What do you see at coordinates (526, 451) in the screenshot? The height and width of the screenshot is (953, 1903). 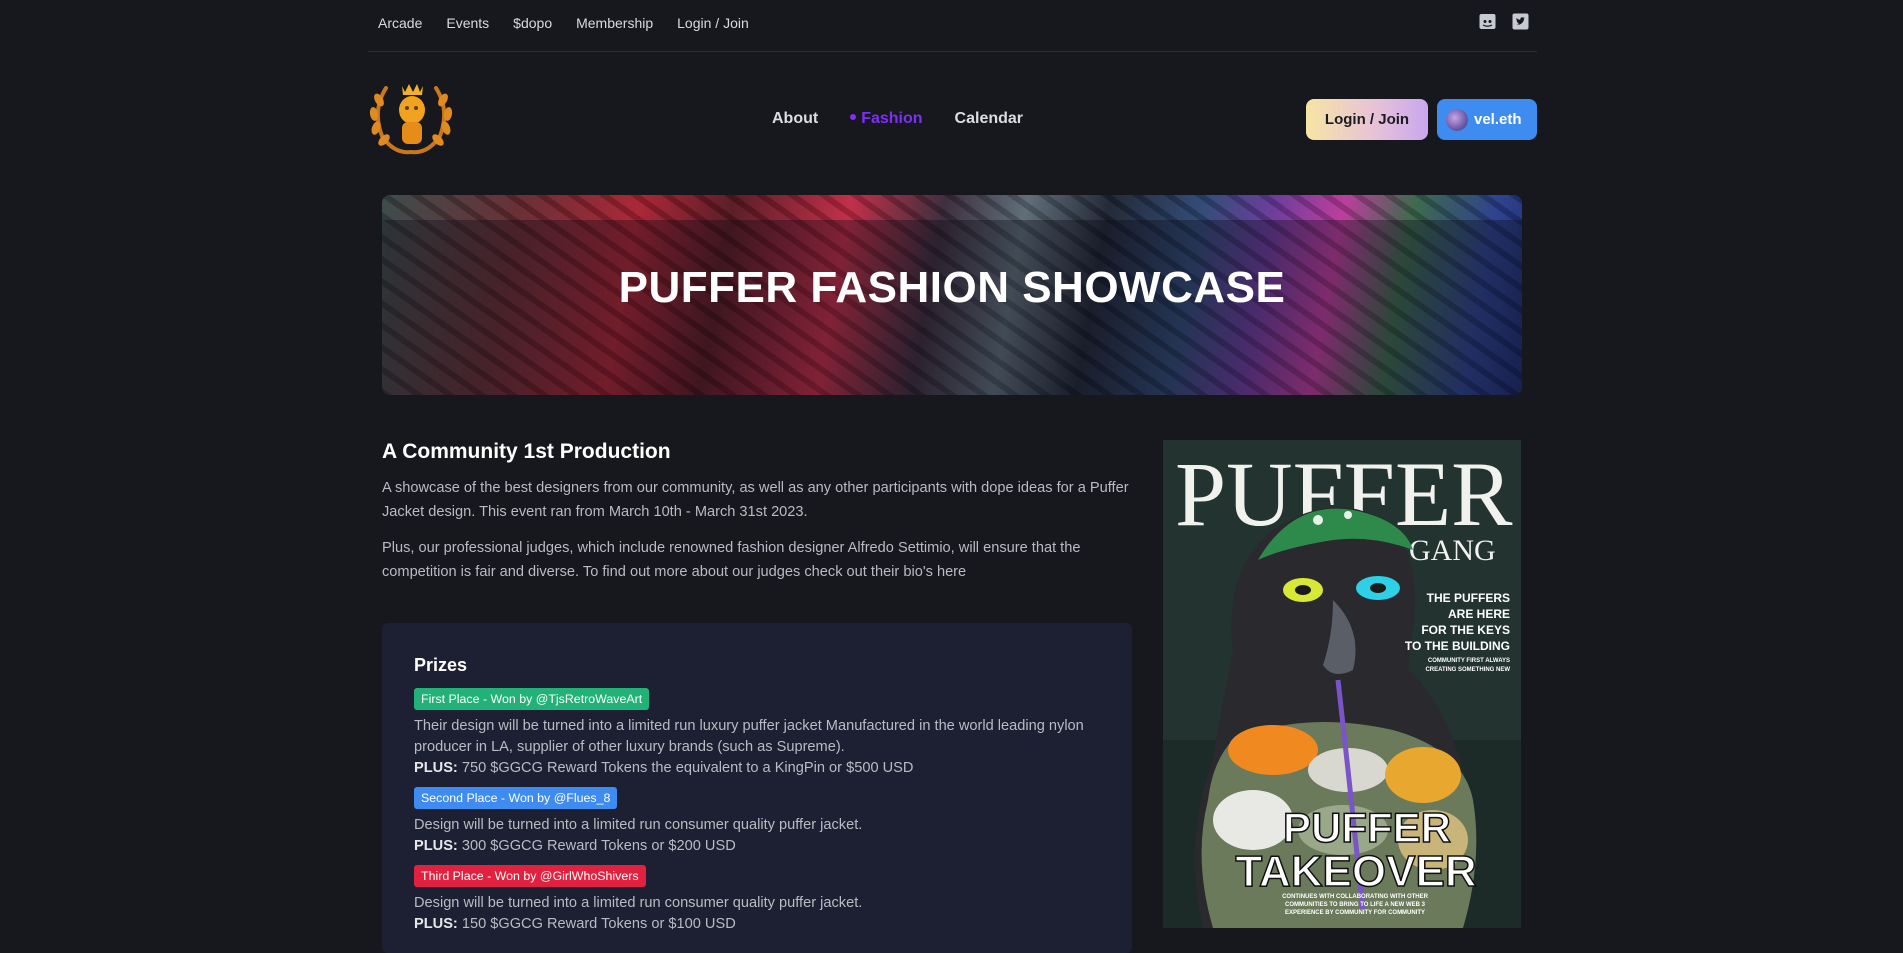 I see `intro-title: A Community 1st Production` at bounding box center [526, 451].